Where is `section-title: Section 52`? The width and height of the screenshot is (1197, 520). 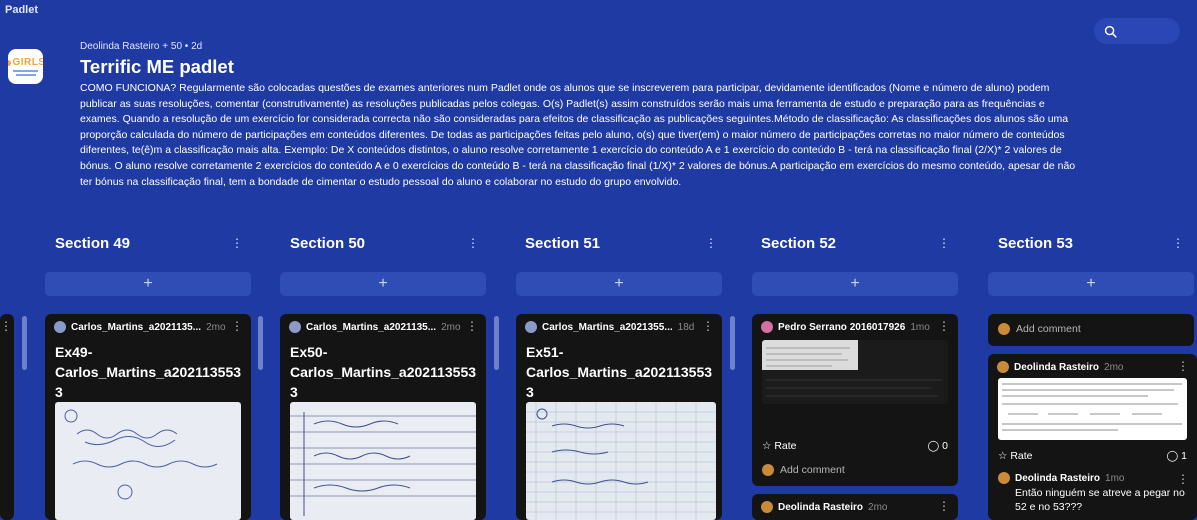 section-title: Section 52 is located at coordinates (799, 243).